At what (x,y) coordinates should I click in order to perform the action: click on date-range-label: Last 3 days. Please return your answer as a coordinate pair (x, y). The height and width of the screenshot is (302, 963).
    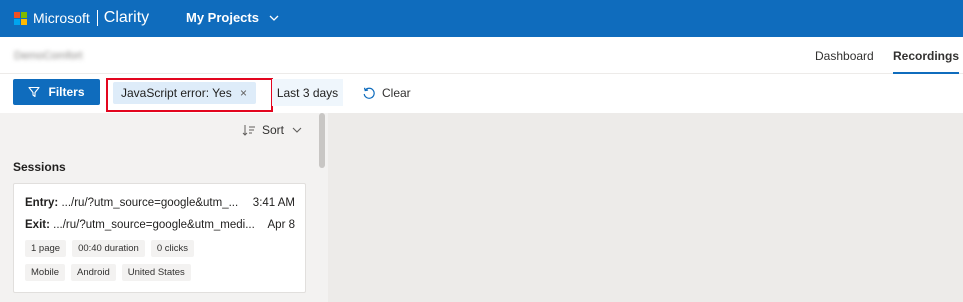
    Looking at the image, I should click on (307, 92).